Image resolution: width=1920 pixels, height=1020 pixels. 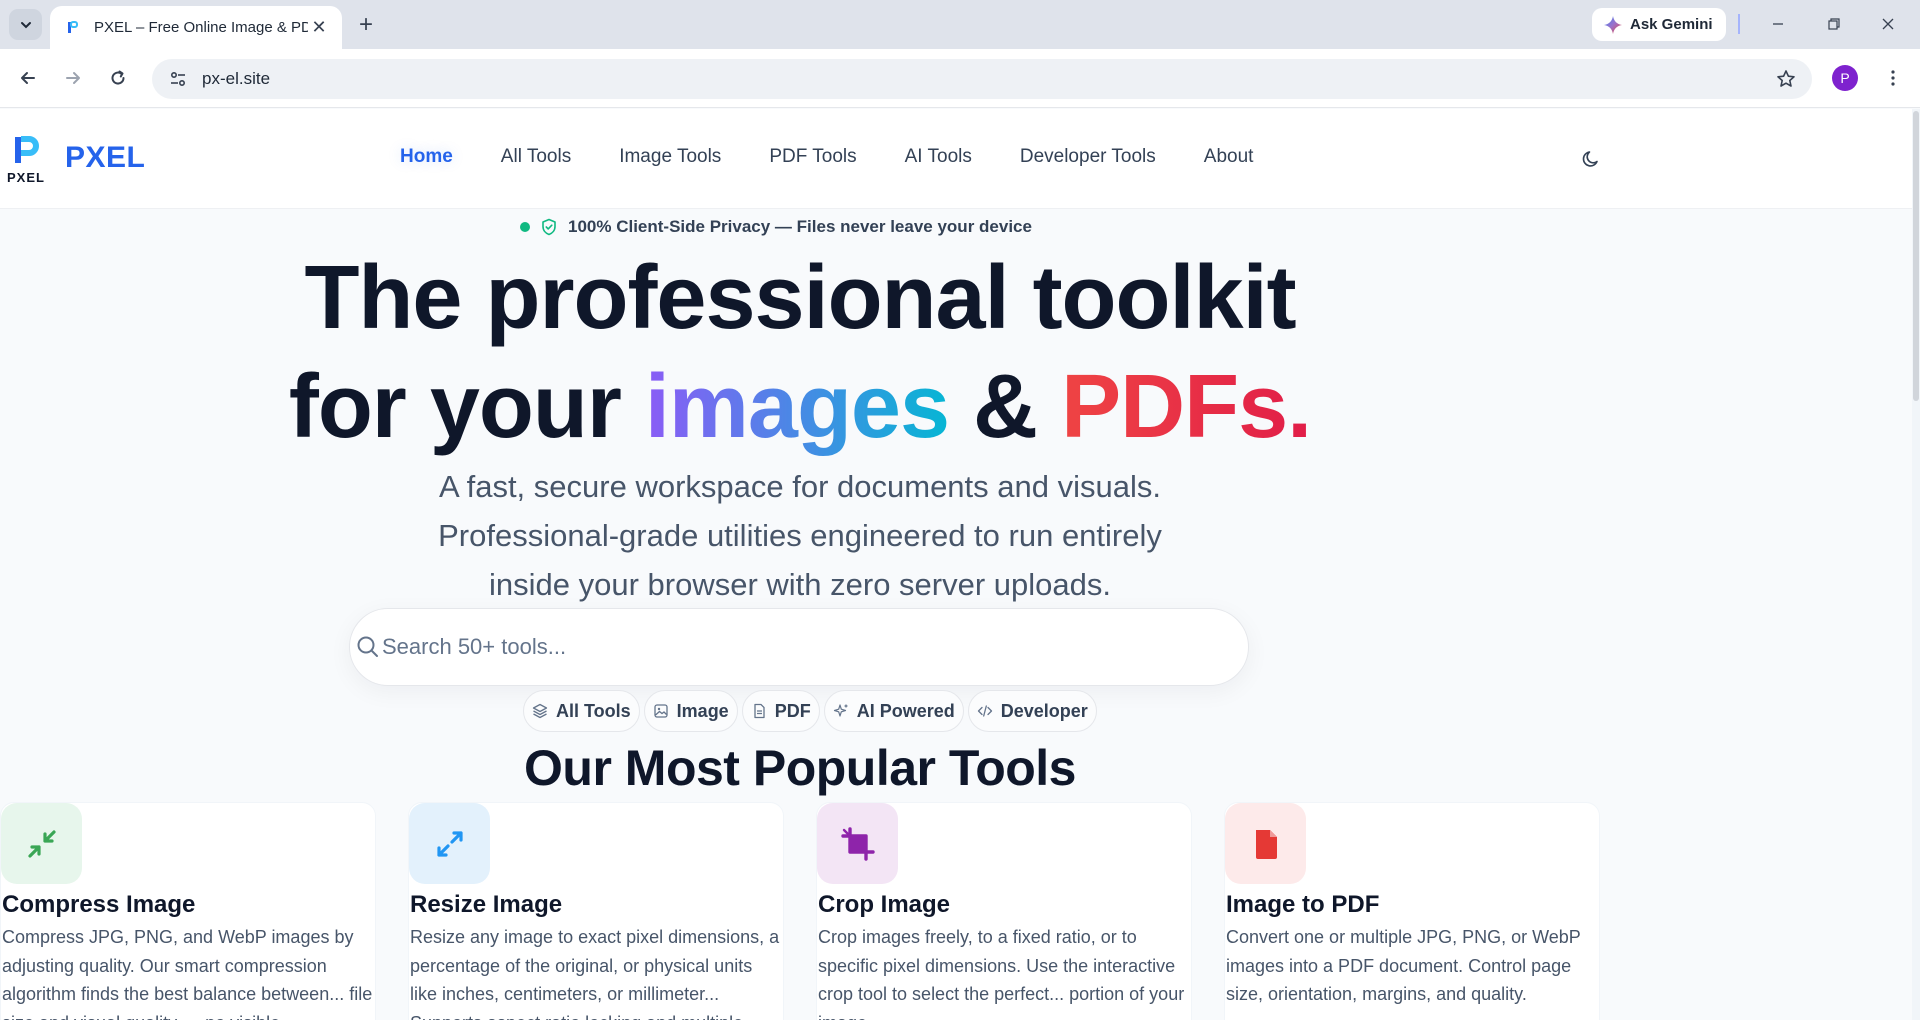 I want to click on more-menu-icon, so click(x=1893, y=78).